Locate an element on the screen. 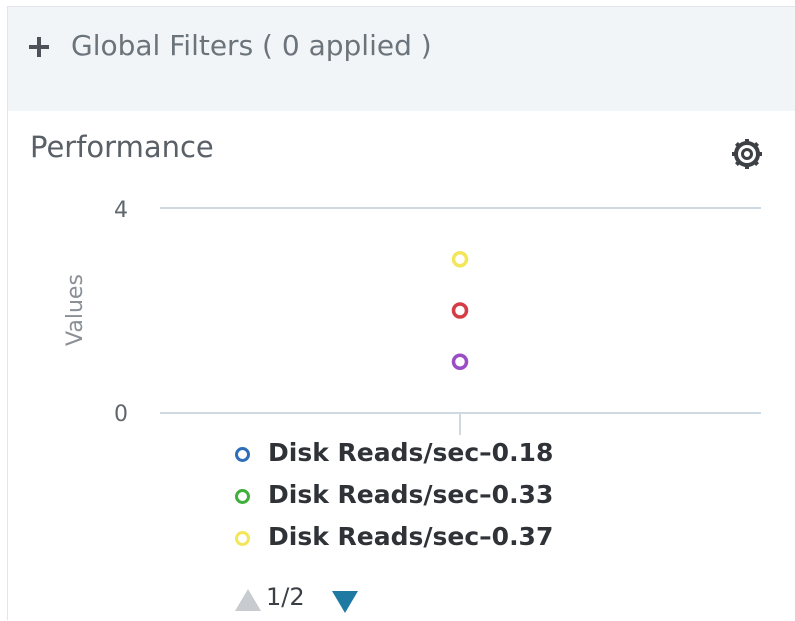 This screenshot has width=795, height=621. legend-label: Disk Reads/sec–0.33 is located at coordinates (411, 494).